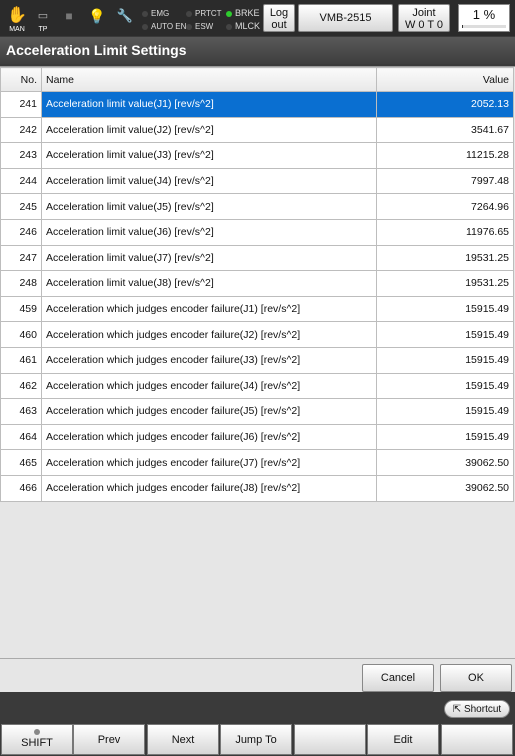 This screenshot has height=756, width=515. I want to click on speed-display: 1 %, so click(484, 18).